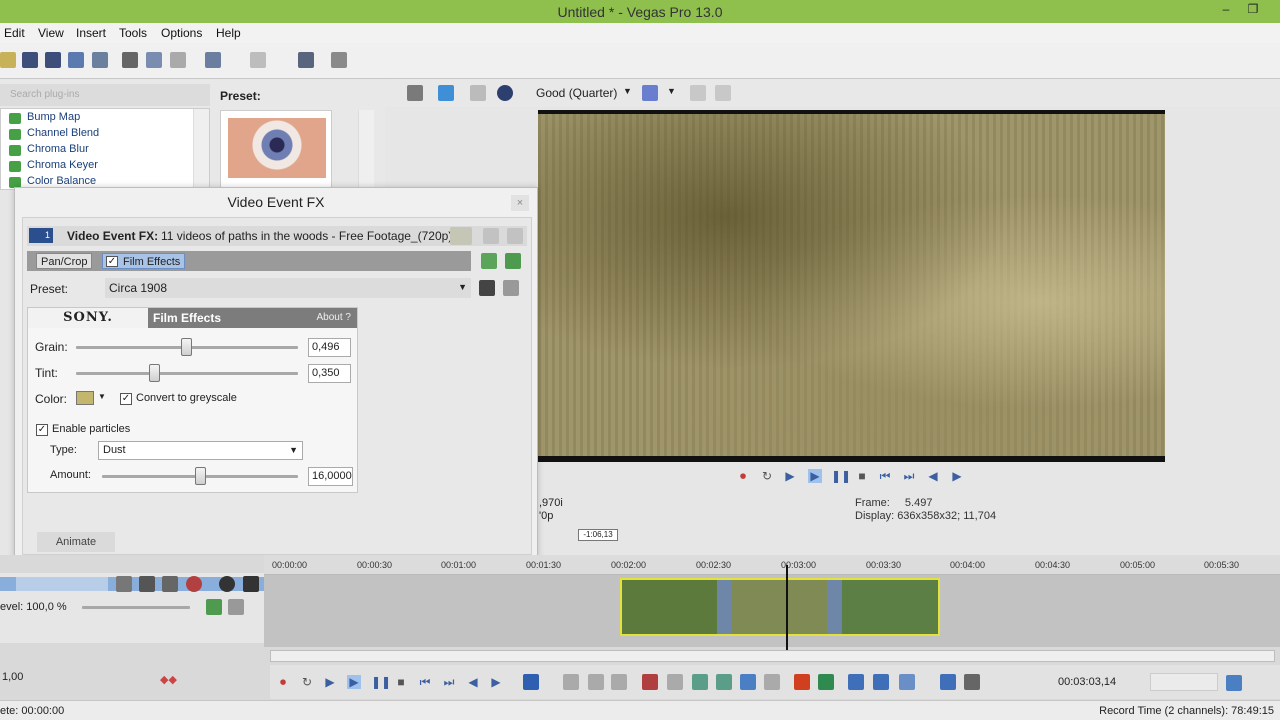 Image resolution: width=1280 pixels, height=720 pixels. I want to click on plugin-item: Channel Blend, so click(54, 135).